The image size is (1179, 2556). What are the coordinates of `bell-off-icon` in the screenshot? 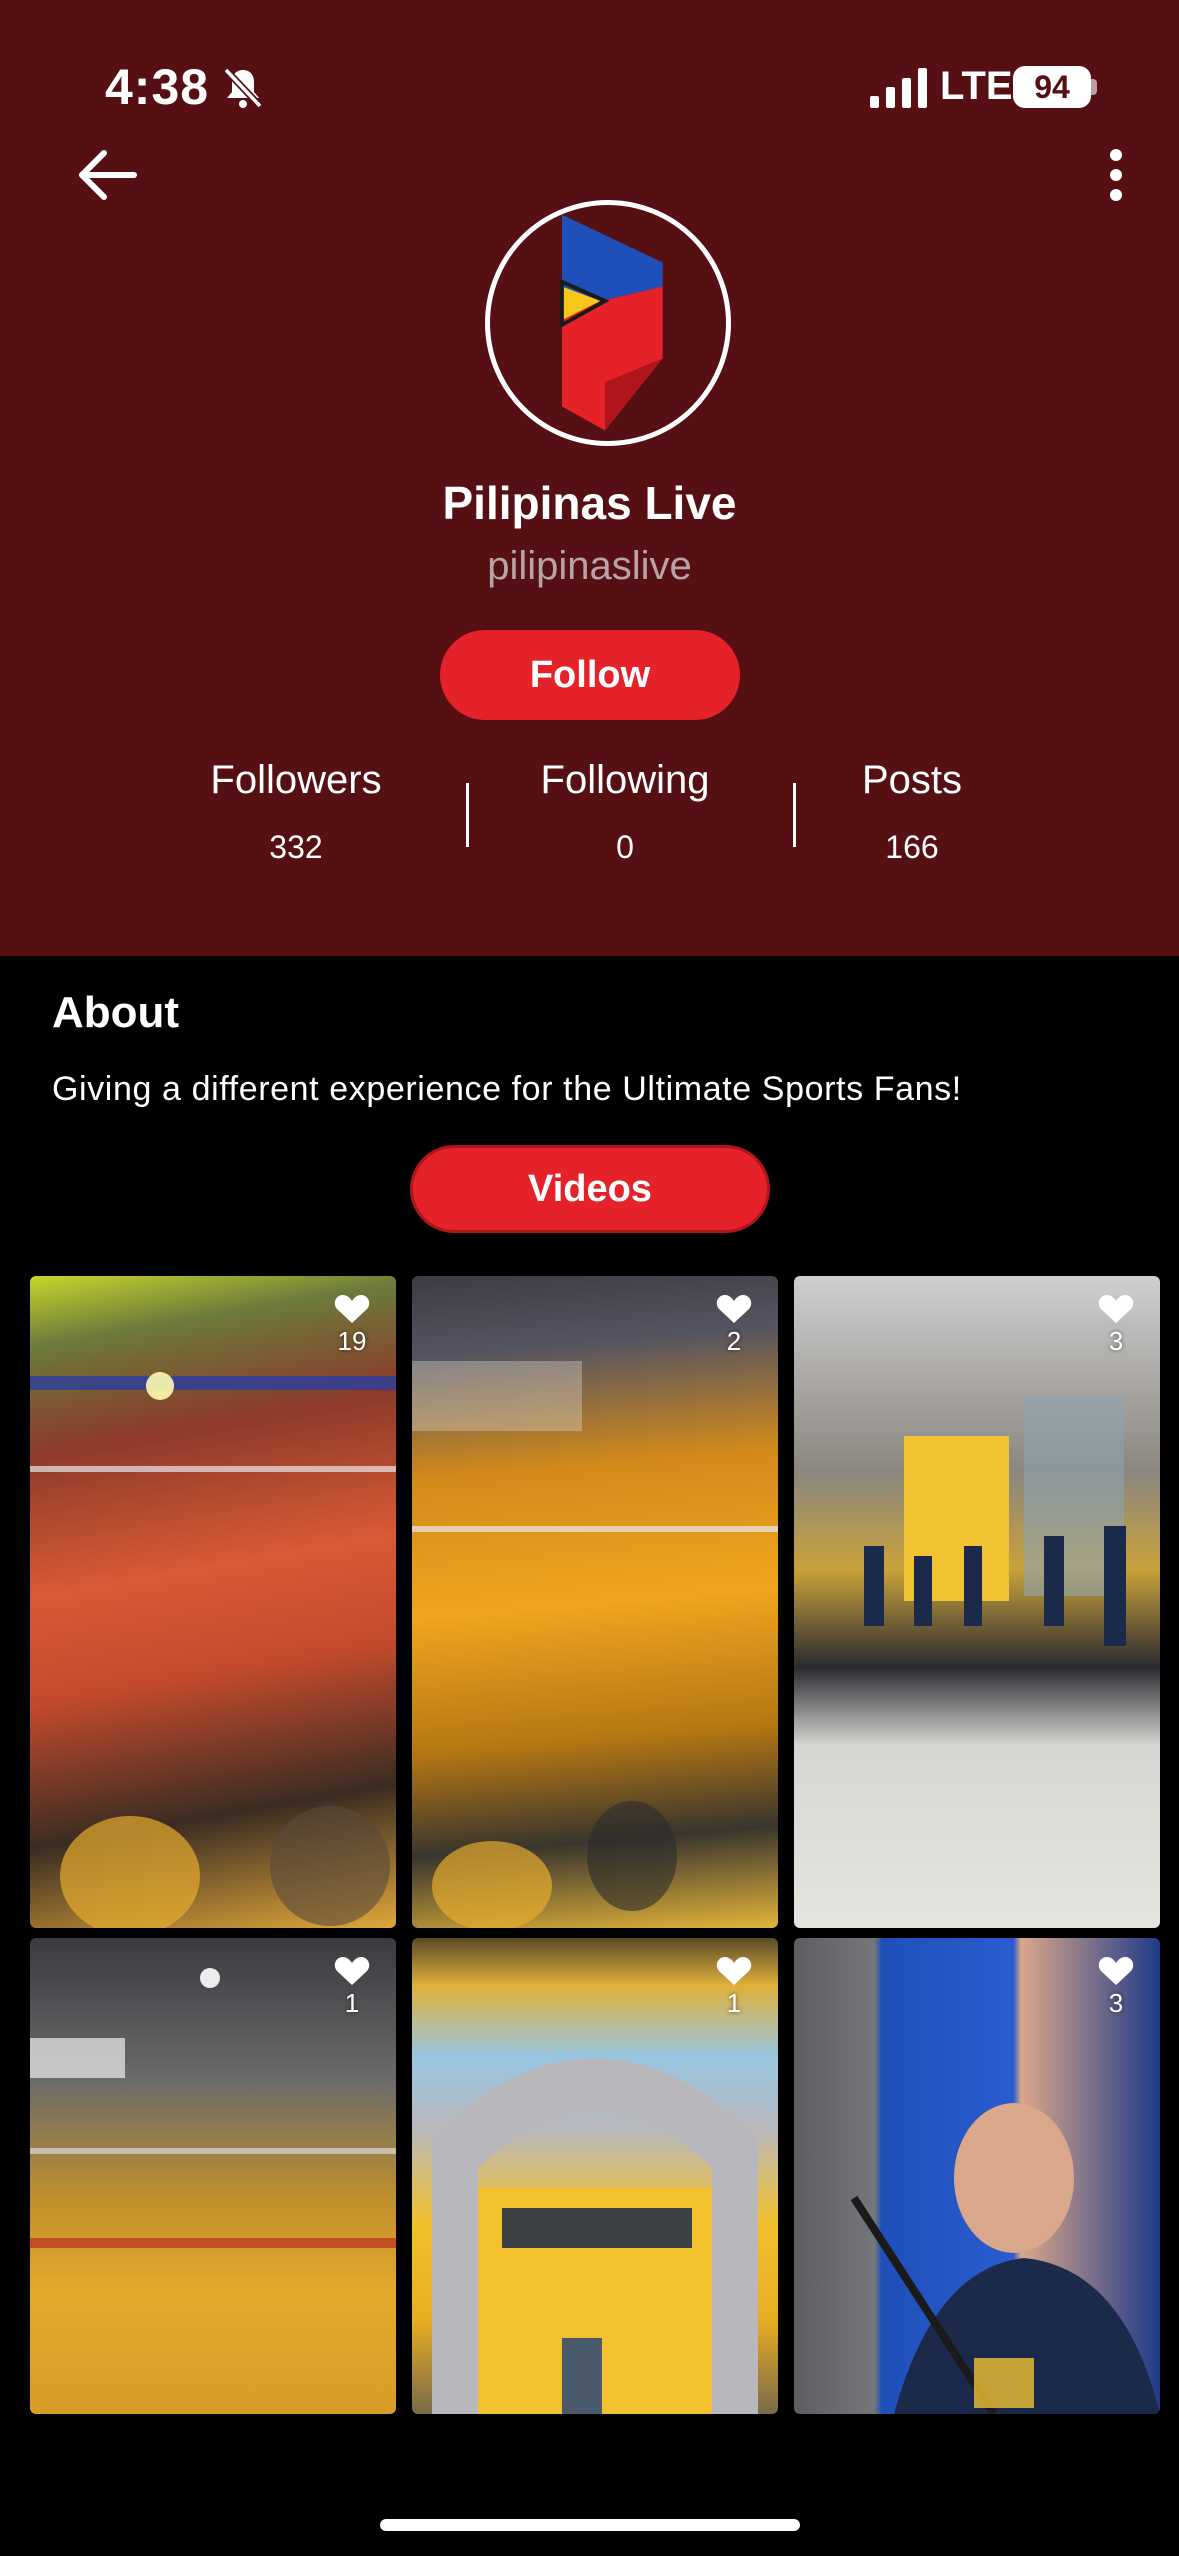 It's located at (243, 88).